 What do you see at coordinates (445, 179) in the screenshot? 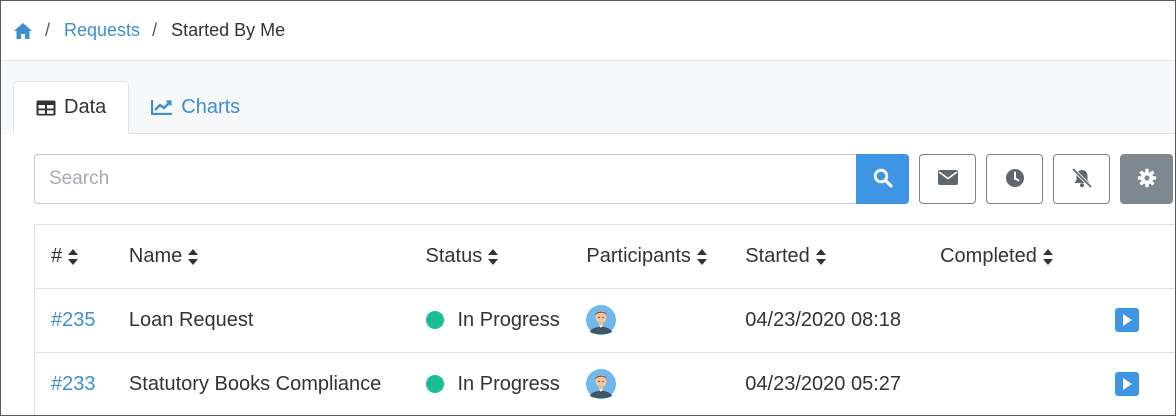
I see `search-input` at bounding box center [445, 179].